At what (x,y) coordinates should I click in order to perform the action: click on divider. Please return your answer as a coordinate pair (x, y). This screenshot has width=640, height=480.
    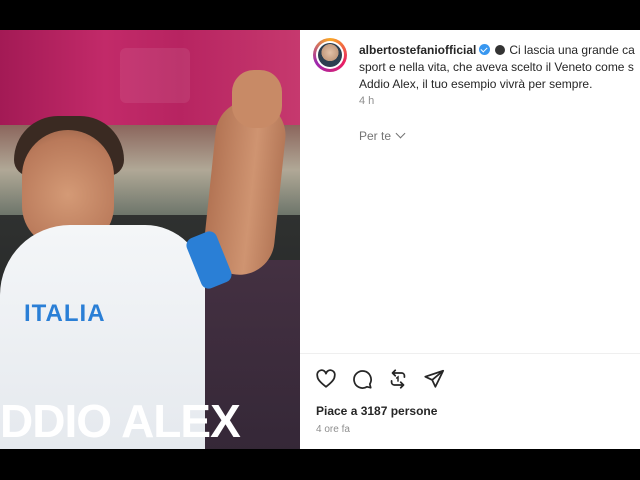
    Looking at the image, I should click on (470, 353).